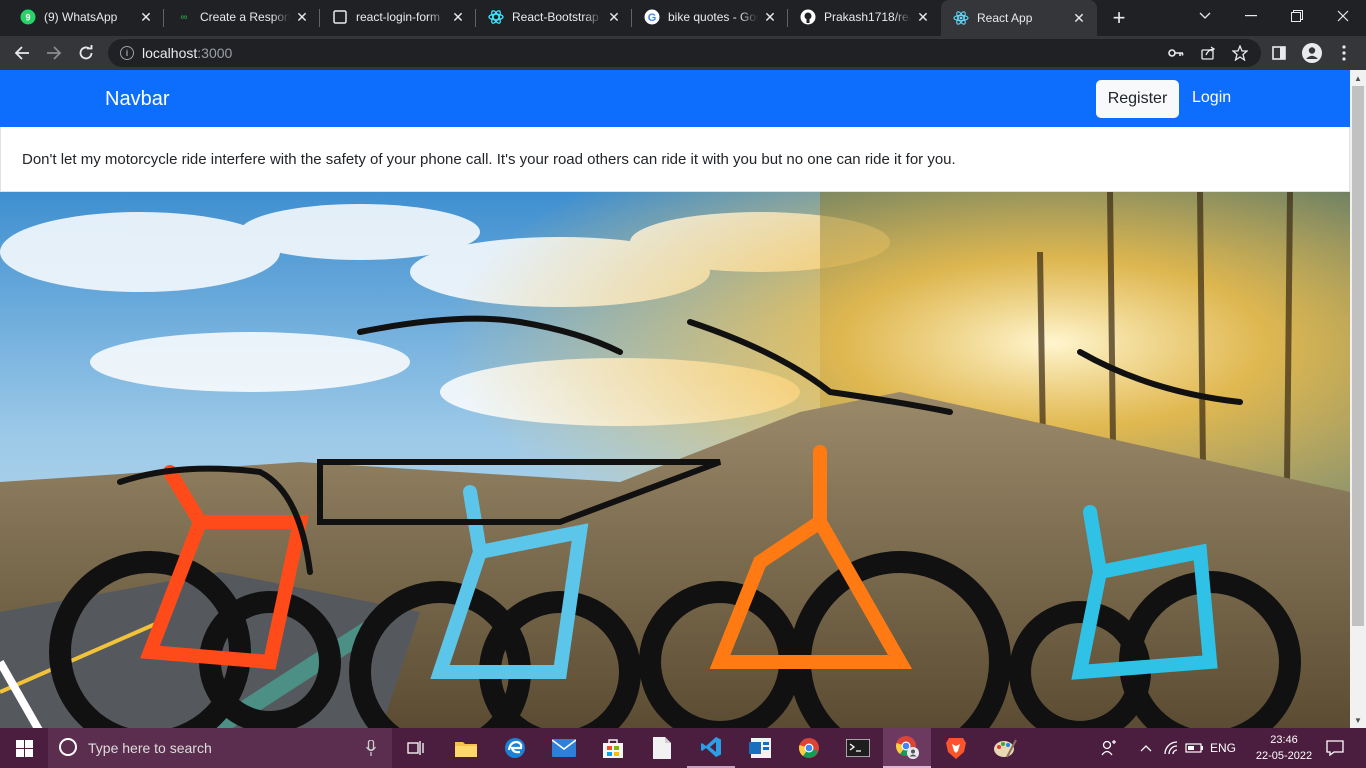  What do you see at coordinates (1240, 53) in the screenshot?
I see `bookmark-star-icon` at bounding box center [1240, 53].